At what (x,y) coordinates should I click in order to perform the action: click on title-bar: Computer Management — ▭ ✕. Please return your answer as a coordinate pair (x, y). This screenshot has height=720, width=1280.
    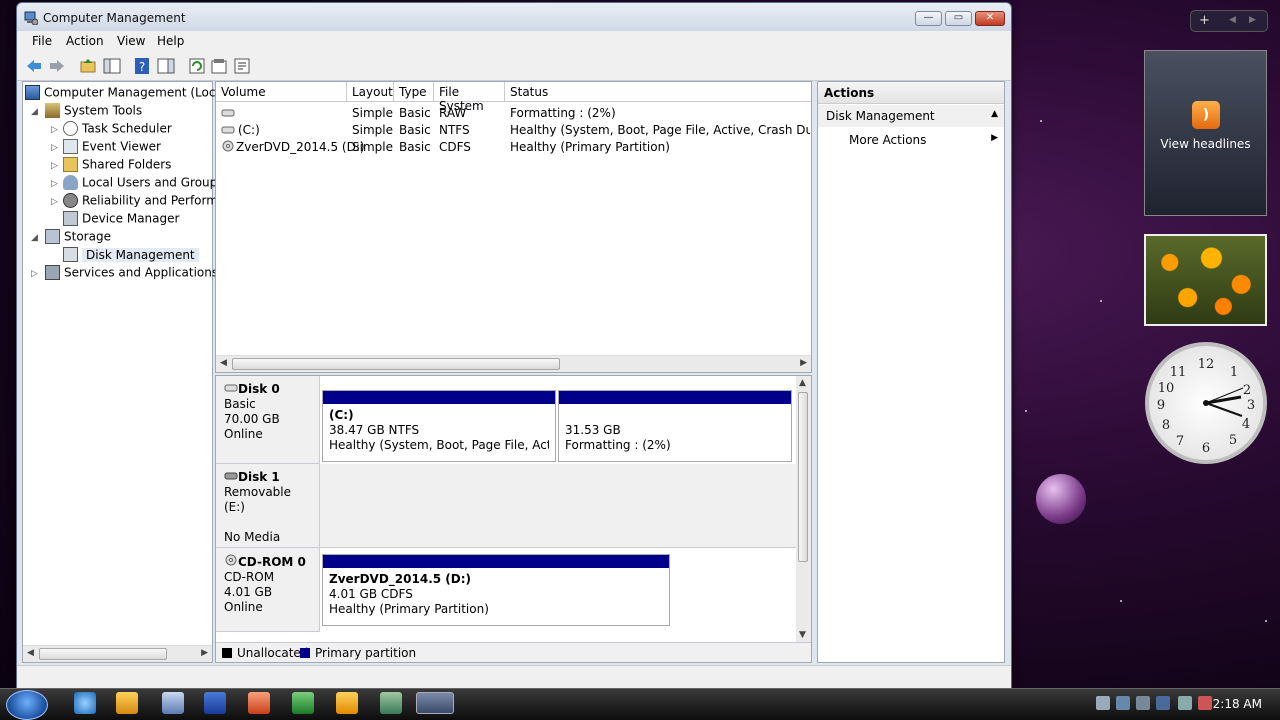
    Looking at the image, I should click on (514, 17).